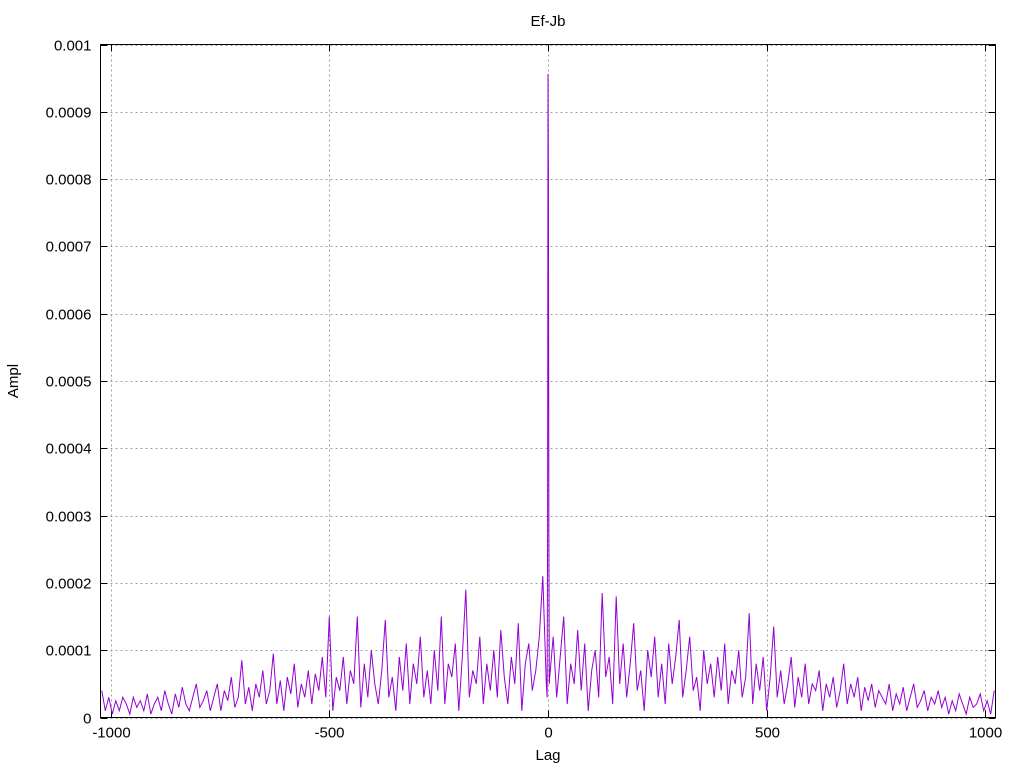 This screenshot has width=1024, height=773. I want to click on y-tick-label: 0.0009, so click(69, 113).